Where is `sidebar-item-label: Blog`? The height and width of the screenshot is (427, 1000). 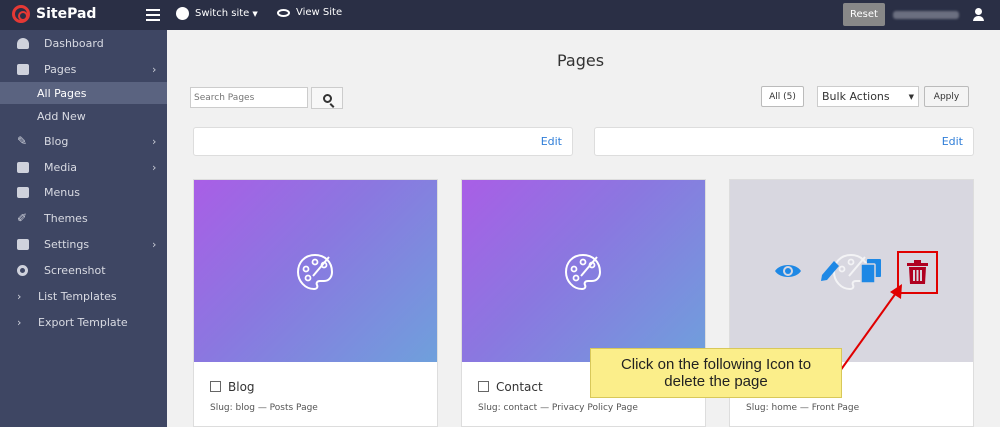 sidebar-item-label: Blog is located at coordinates (56, 141).